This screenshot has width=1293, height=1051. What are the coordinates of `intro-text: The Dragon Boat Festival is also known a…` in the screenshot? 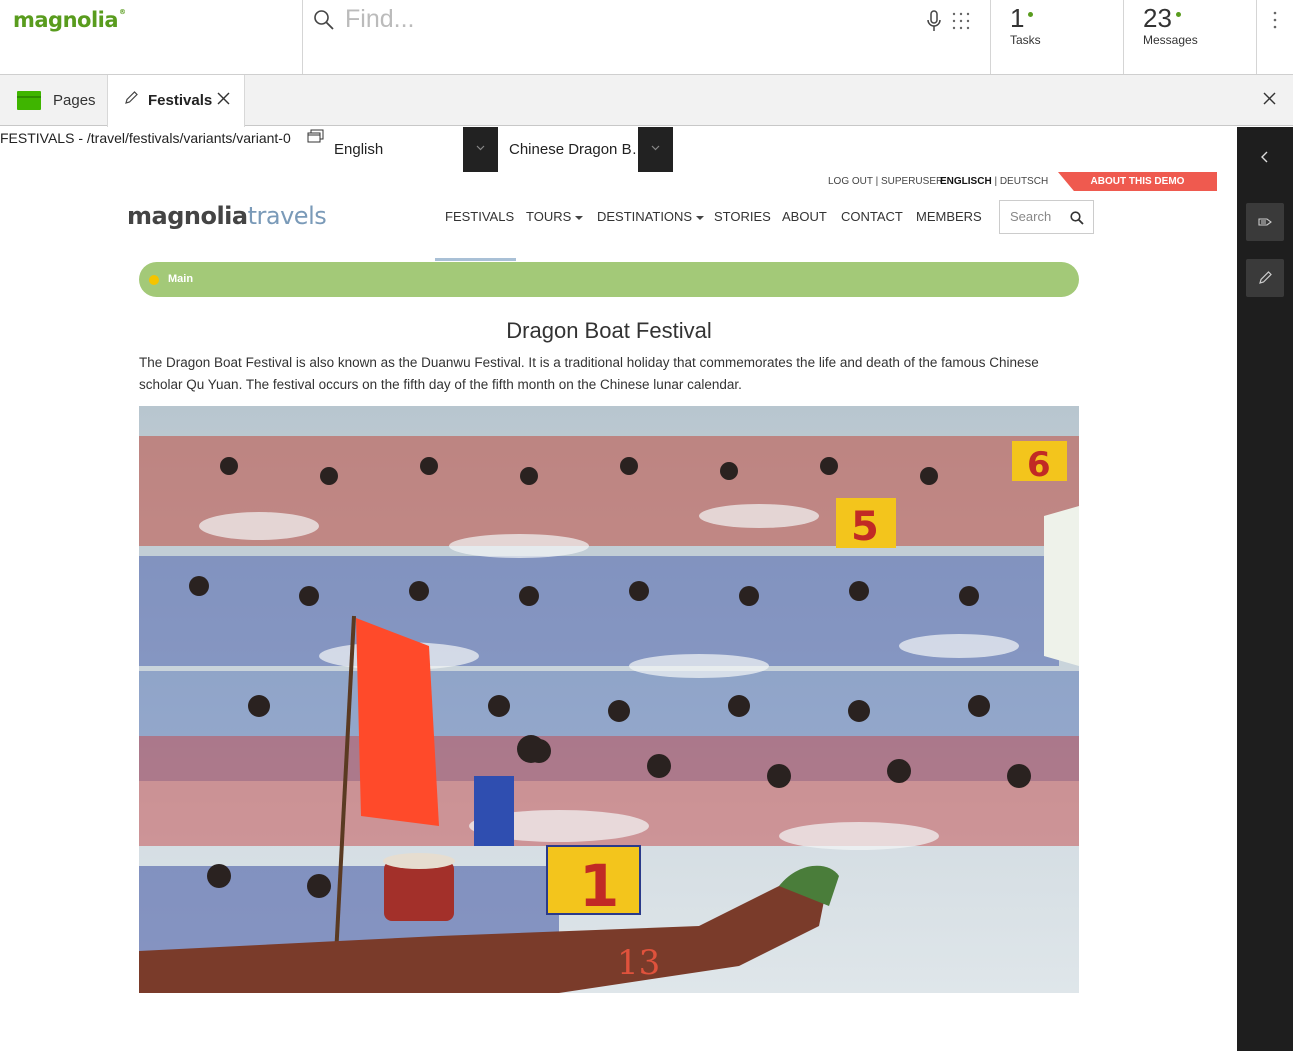 It's located at (589, 373).